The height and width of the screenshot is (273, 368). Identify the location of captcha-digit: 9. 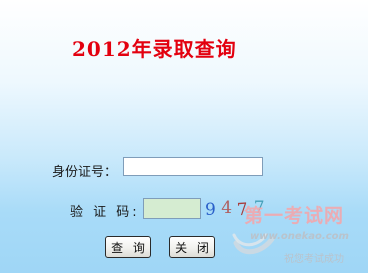
(210, 210).